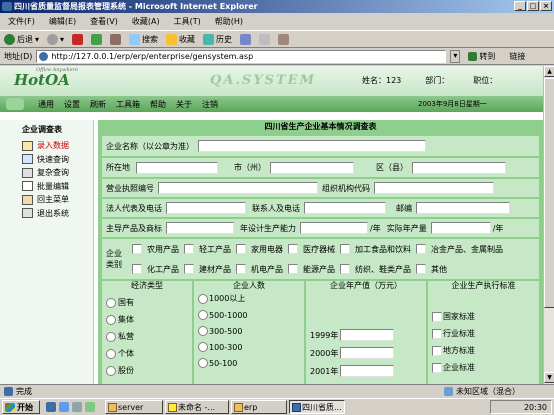 The width and height of the screenshot is (554, 415). I want to click on app-quicklaunch-icon, so click(90, 407).